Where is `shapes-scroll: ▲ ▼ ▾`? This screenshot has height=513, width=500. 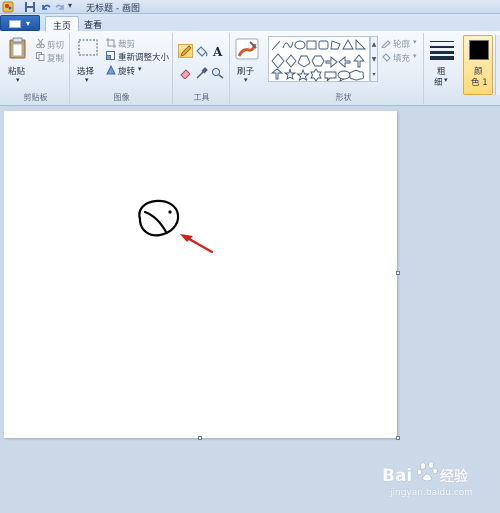 shapes-scroll: ▲ ▼ ▾ is located at coordinates (374, 59).